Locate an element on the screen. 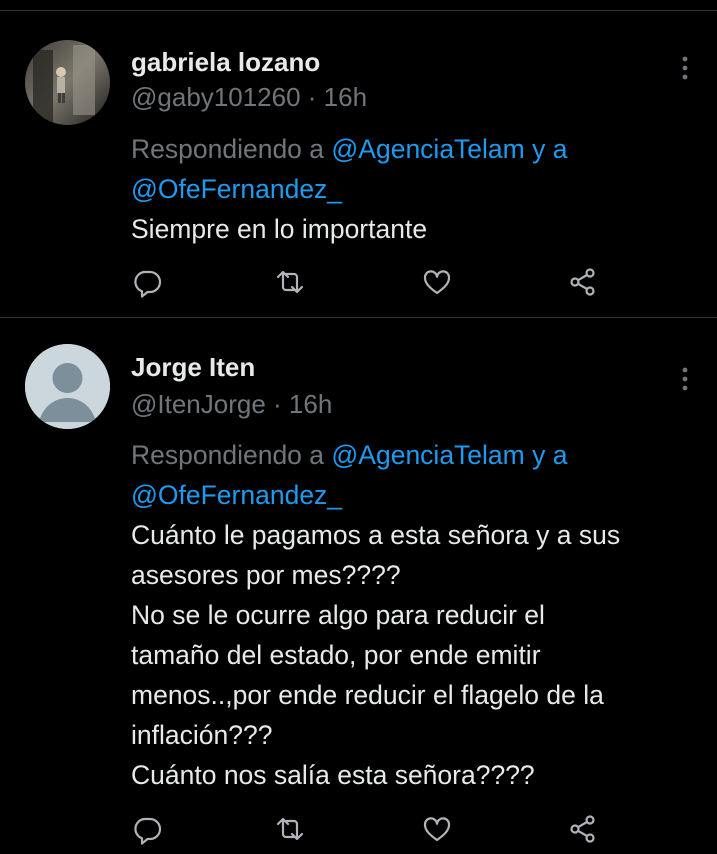  tweet-text-line: No se le ocurre algo para reducir el is located at coordinates (338, 615).